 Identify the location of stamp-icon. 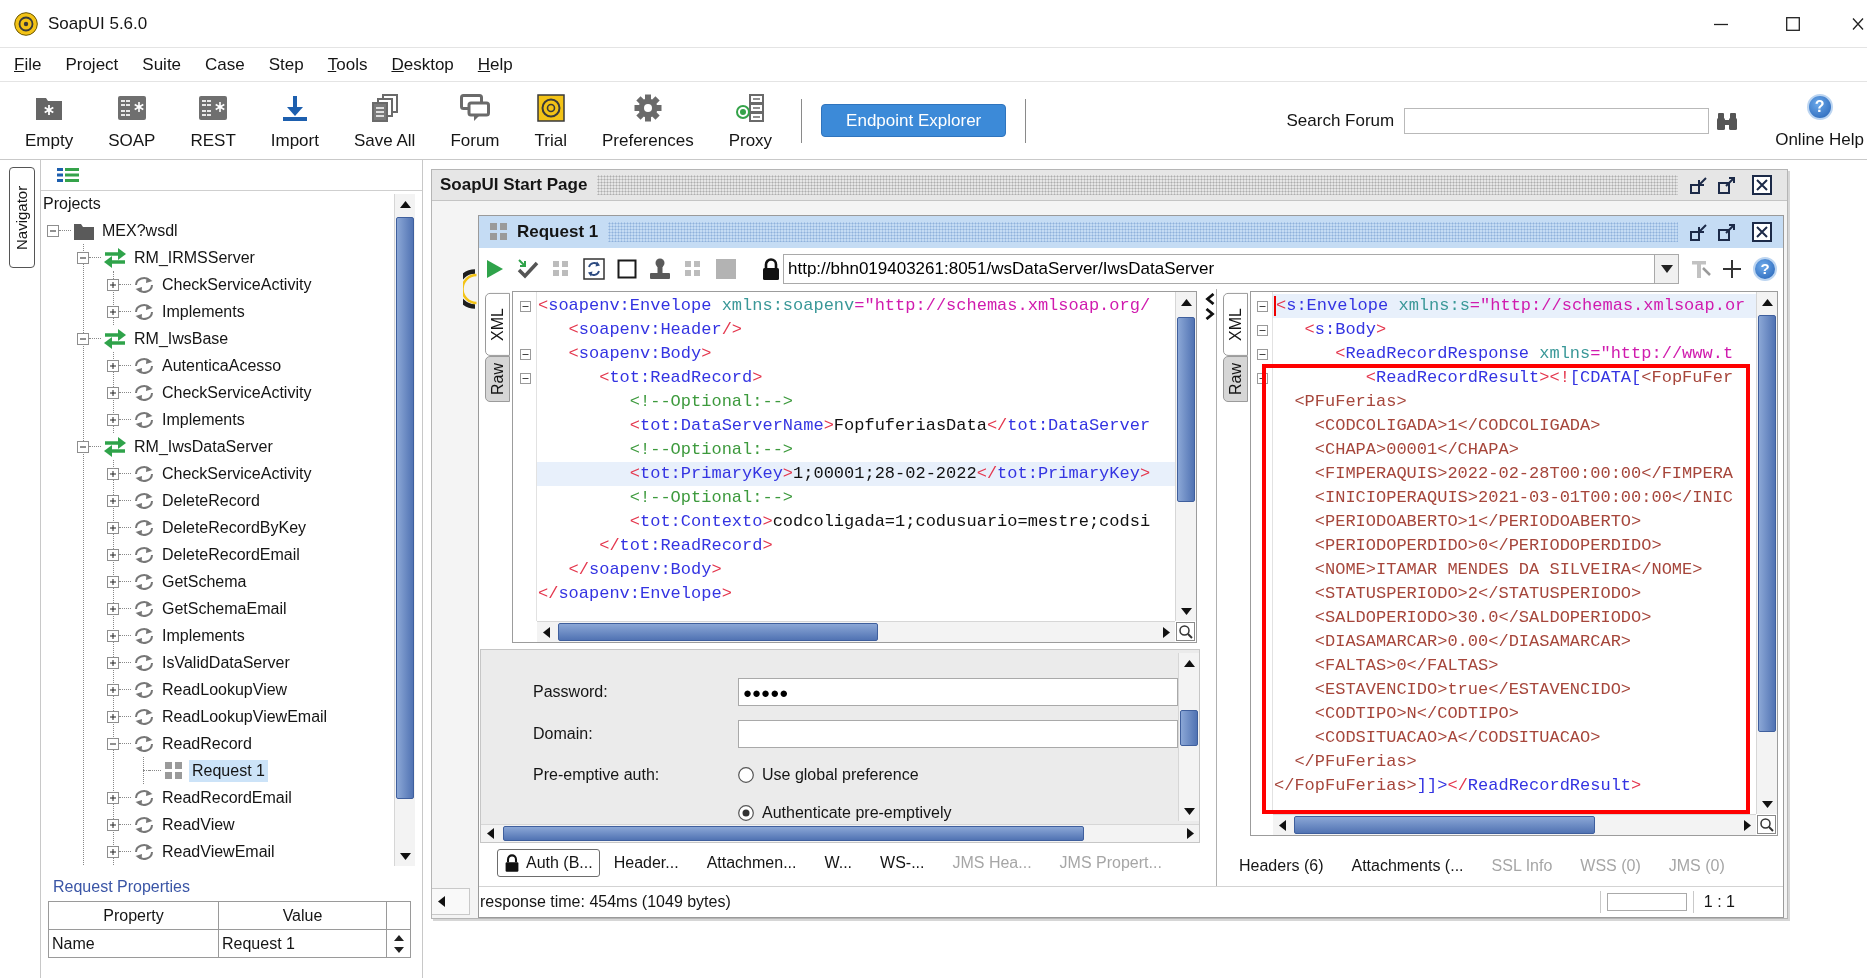
(660, 268).